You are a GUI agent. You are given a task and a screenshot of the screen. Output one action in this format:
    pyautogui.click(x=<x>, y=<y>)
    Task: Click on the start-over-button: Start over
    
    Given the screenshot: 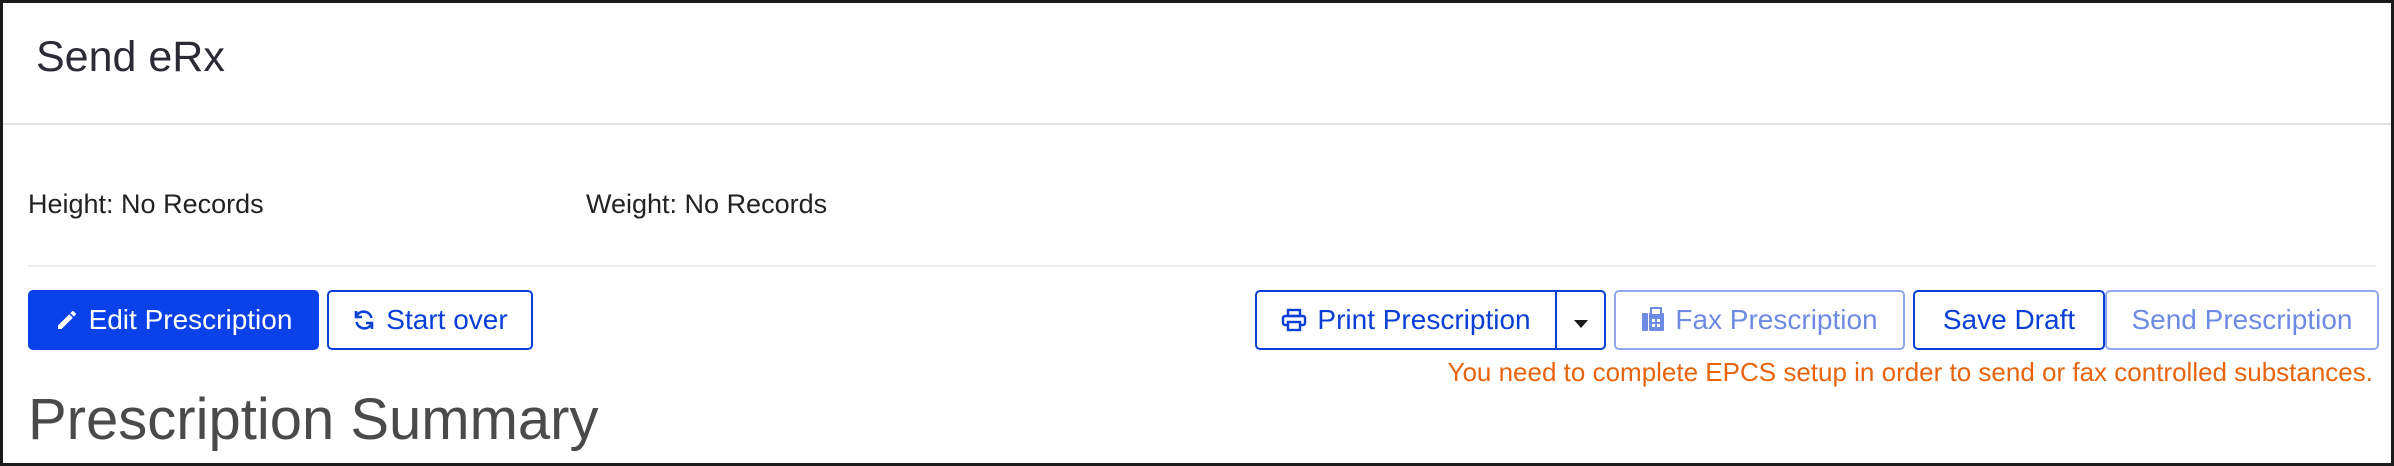 What is the action you would take?
    pyautogui.click(x=430, y=320)
    